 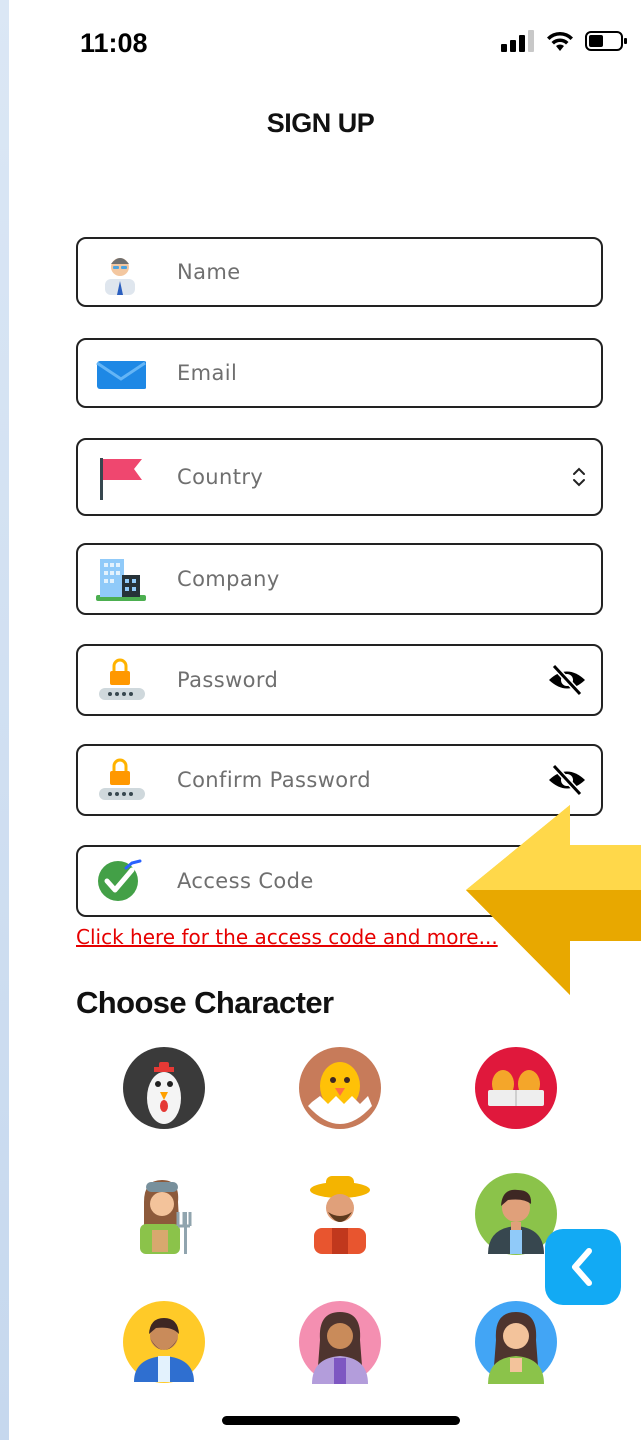 What do you see at coordinates (579, 477) in the screenshot?
I see `updown-chevron-icon` at bounding box center [579, 477].